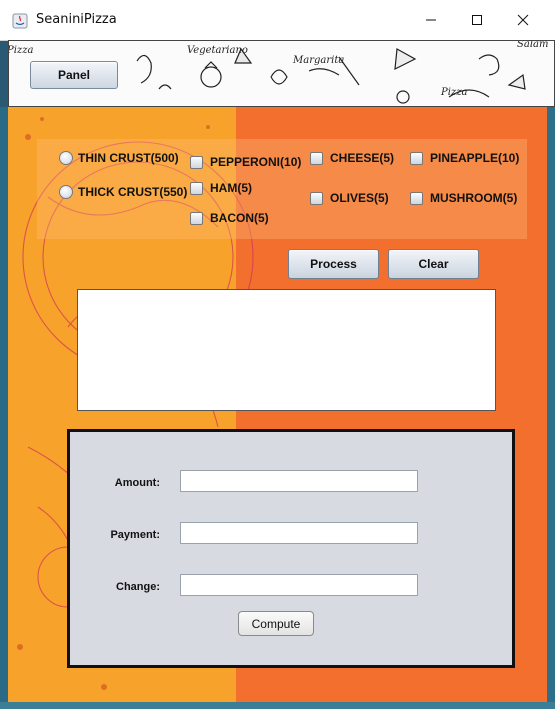  I want to click on pineapple-label: PINEAPPLE(10), so click(475, 158).